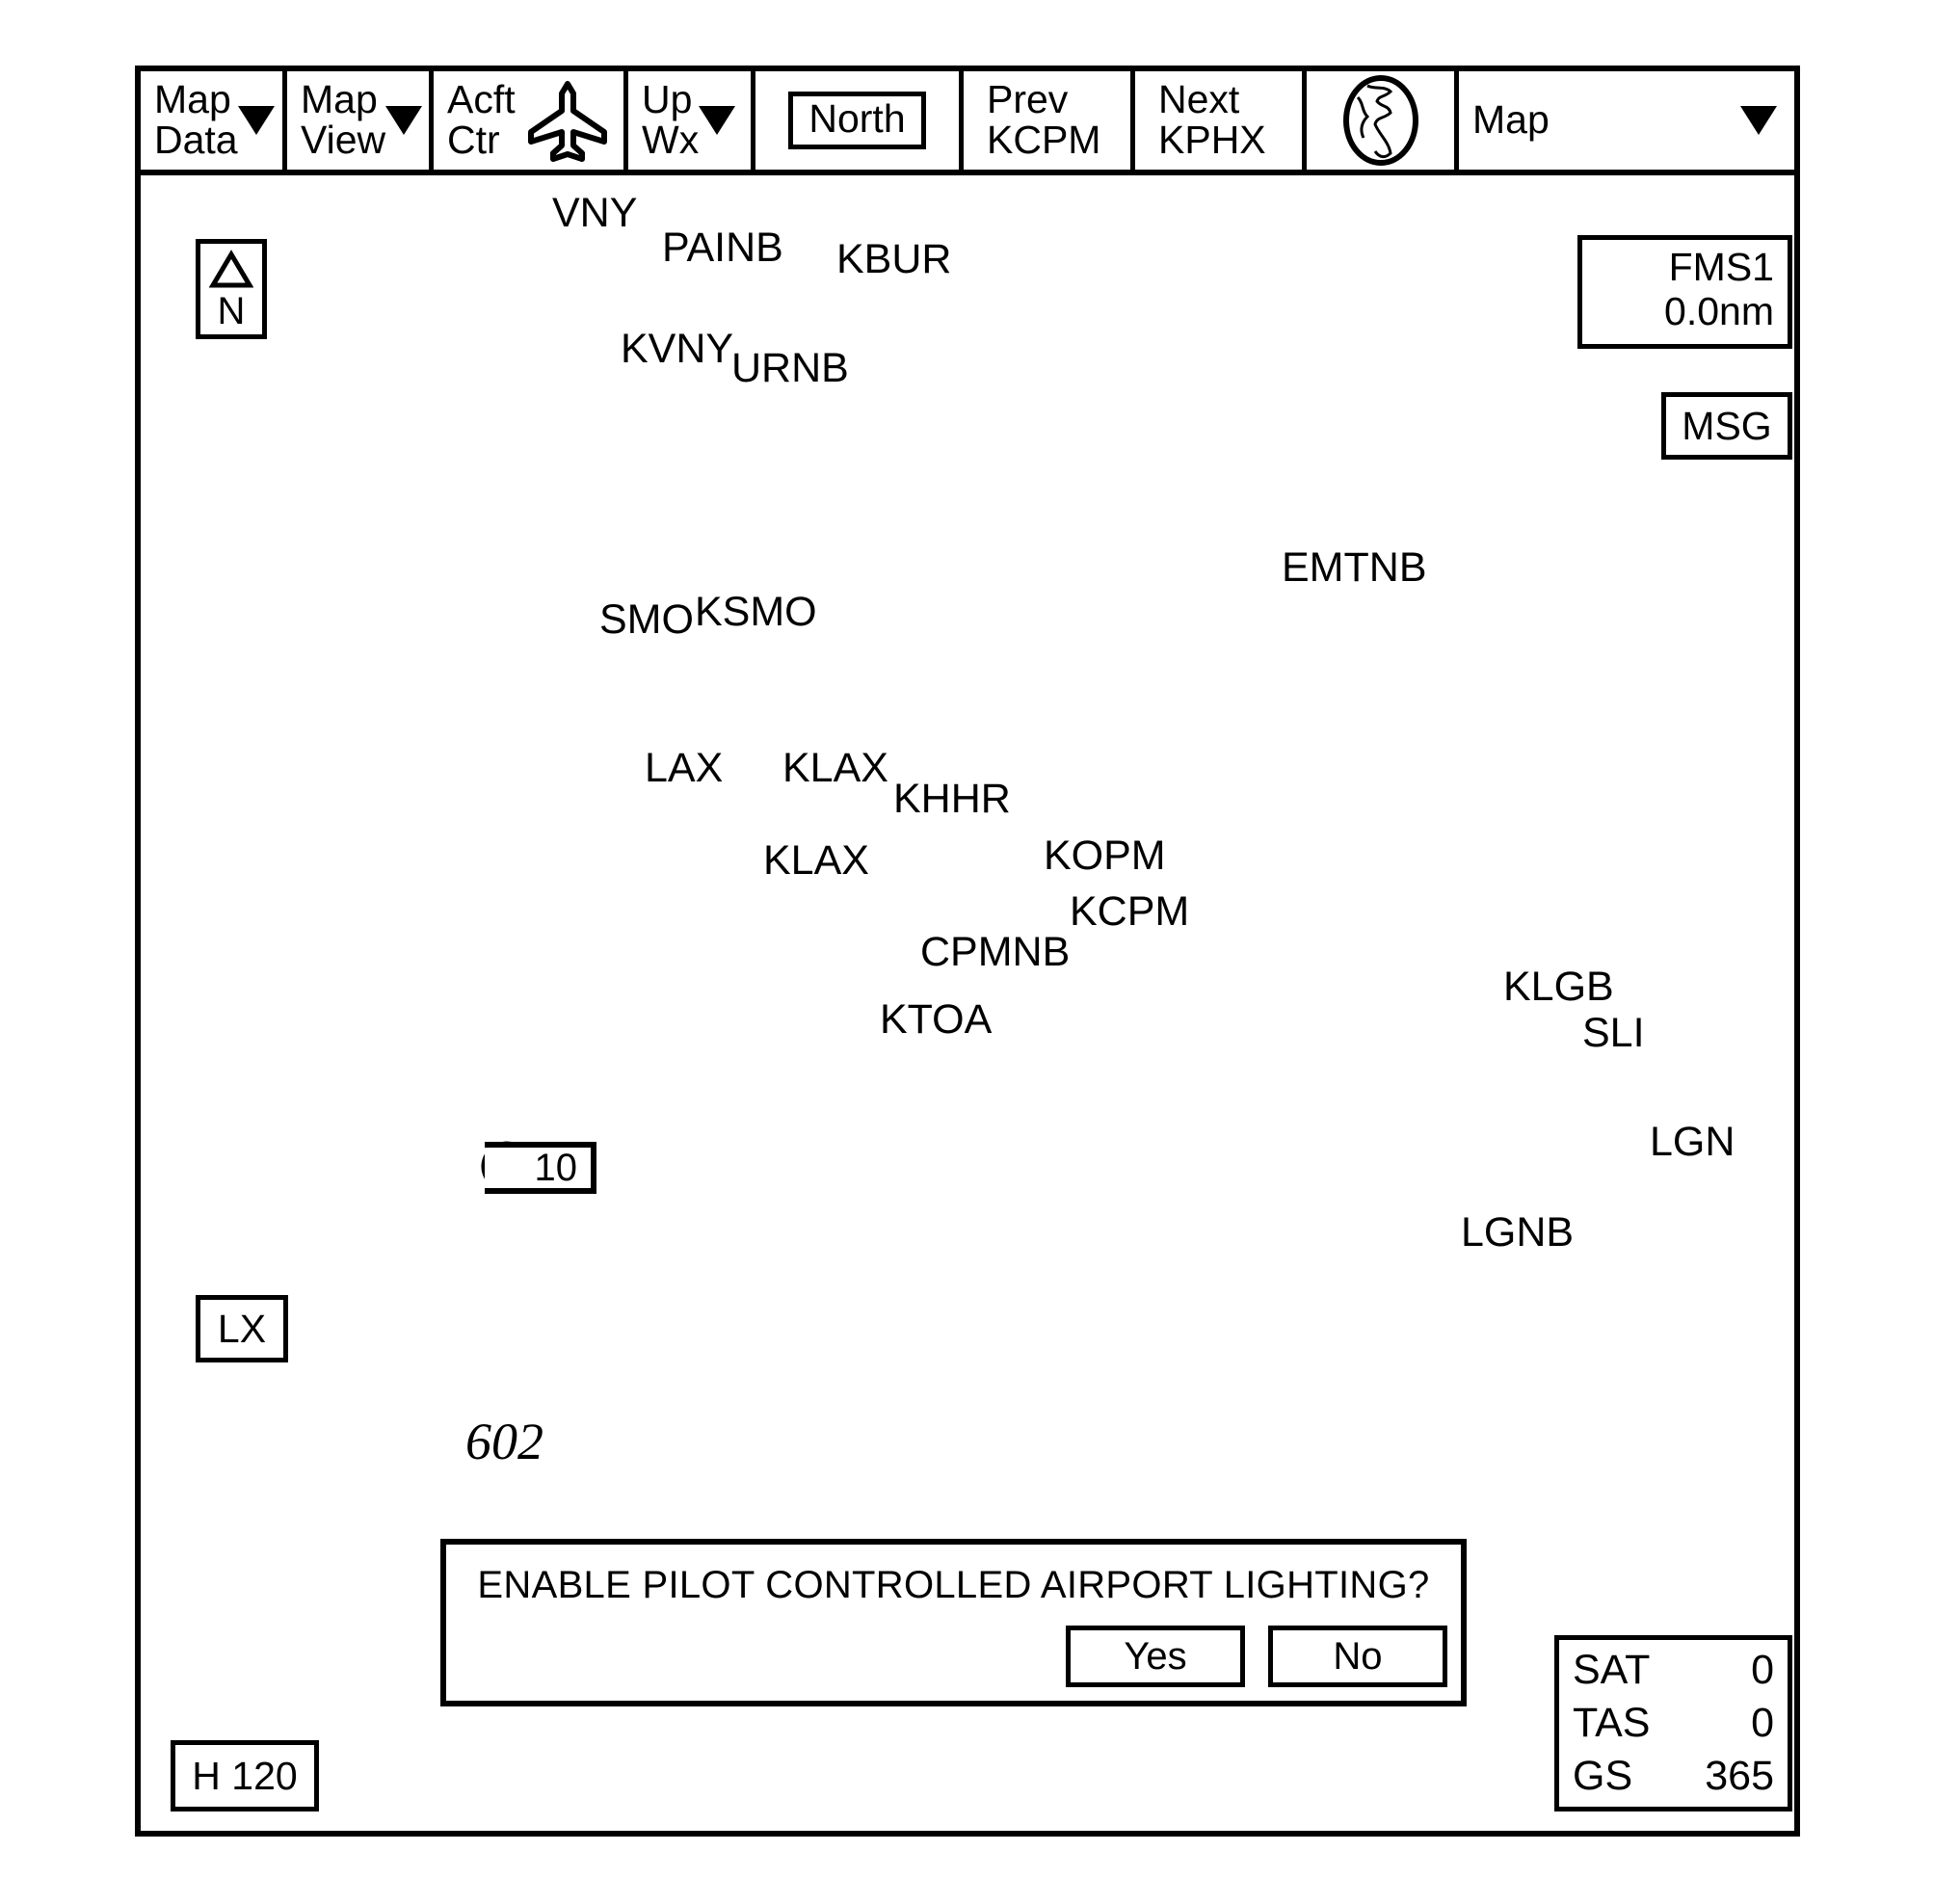 The width and height of the screenshot is (1934, 1904). Describe the element at coordinates (996, 952) in the screenshot. I see `map-label-cpmnb: CPMNB` at that location.